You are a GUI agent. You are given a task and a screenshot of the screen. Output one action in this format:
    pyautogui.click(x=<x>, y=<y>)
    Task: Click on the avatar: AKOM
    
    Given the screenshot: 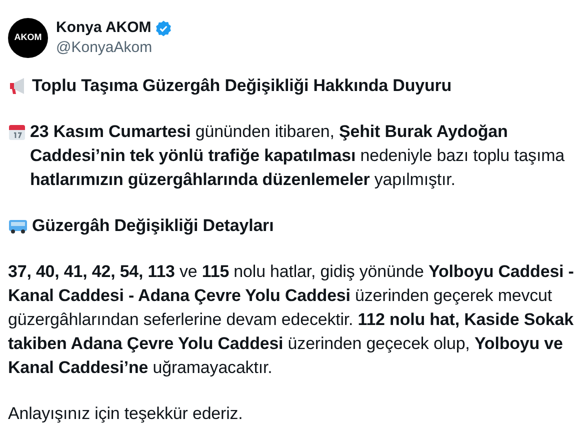 What is the action you would take?
    pyautogui.click(x=28, y=38)
    